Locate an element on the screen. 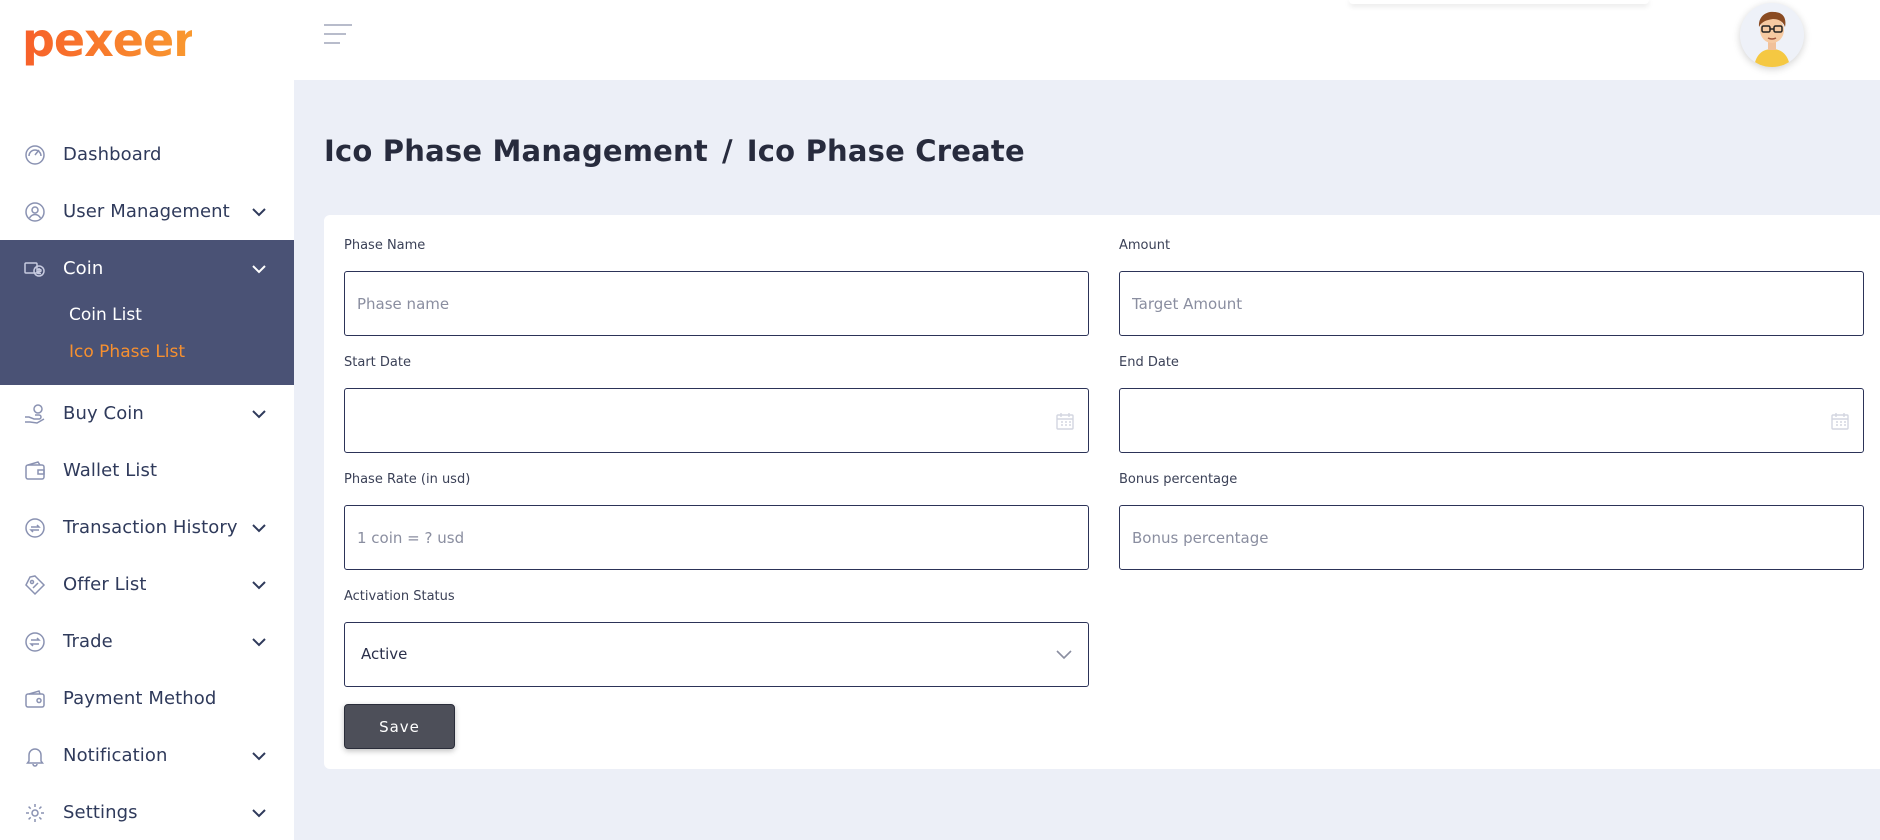 Image resolution: width=1880 pixels, height=840 pixels. end-date-field is located at coordinates (1491, 420).